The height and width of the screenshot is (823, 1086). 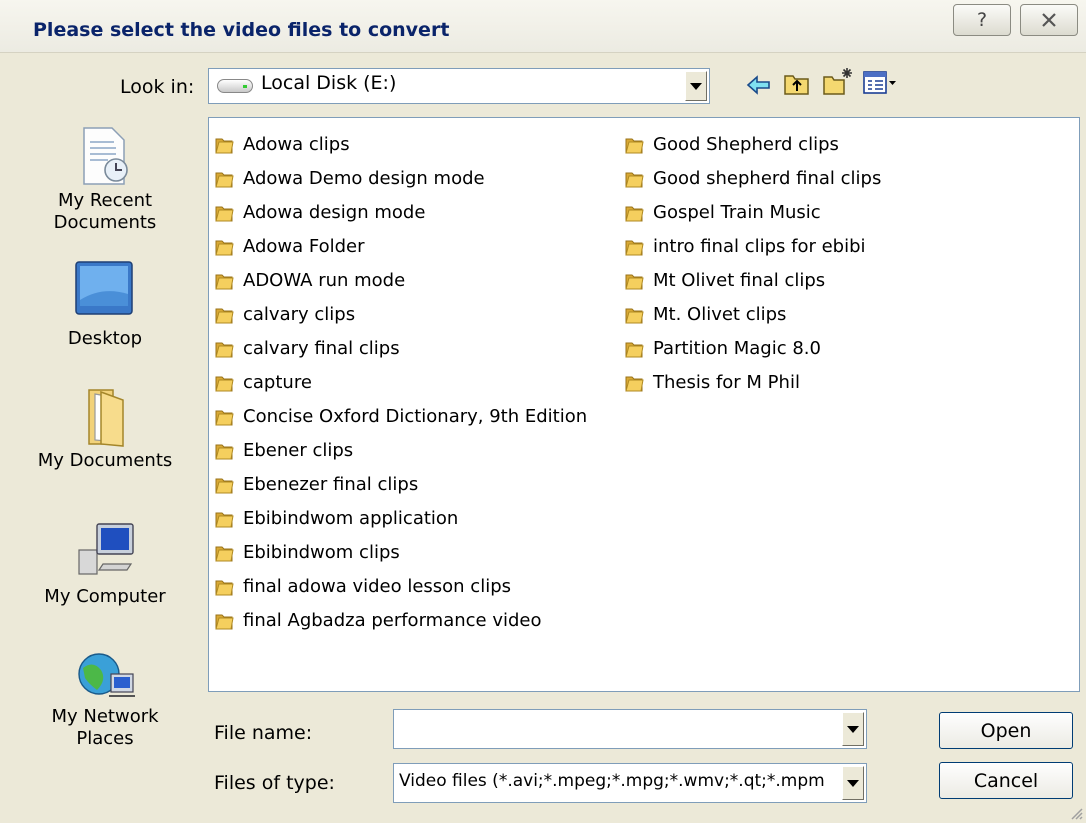 I want to click on look-in-label: Look in:, so click(x=157, y=87).